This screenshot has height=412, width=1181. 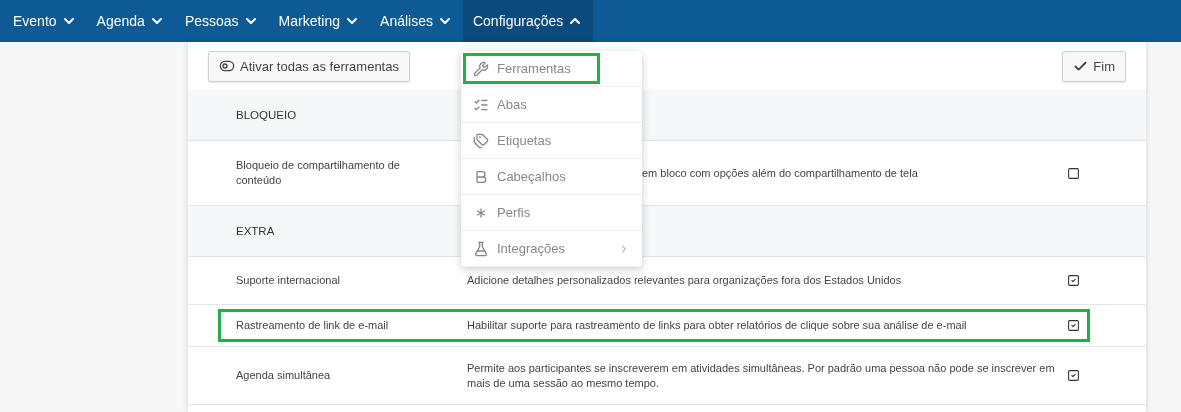 I want to click on done-button: Fim, so click(x=1094, y=66).